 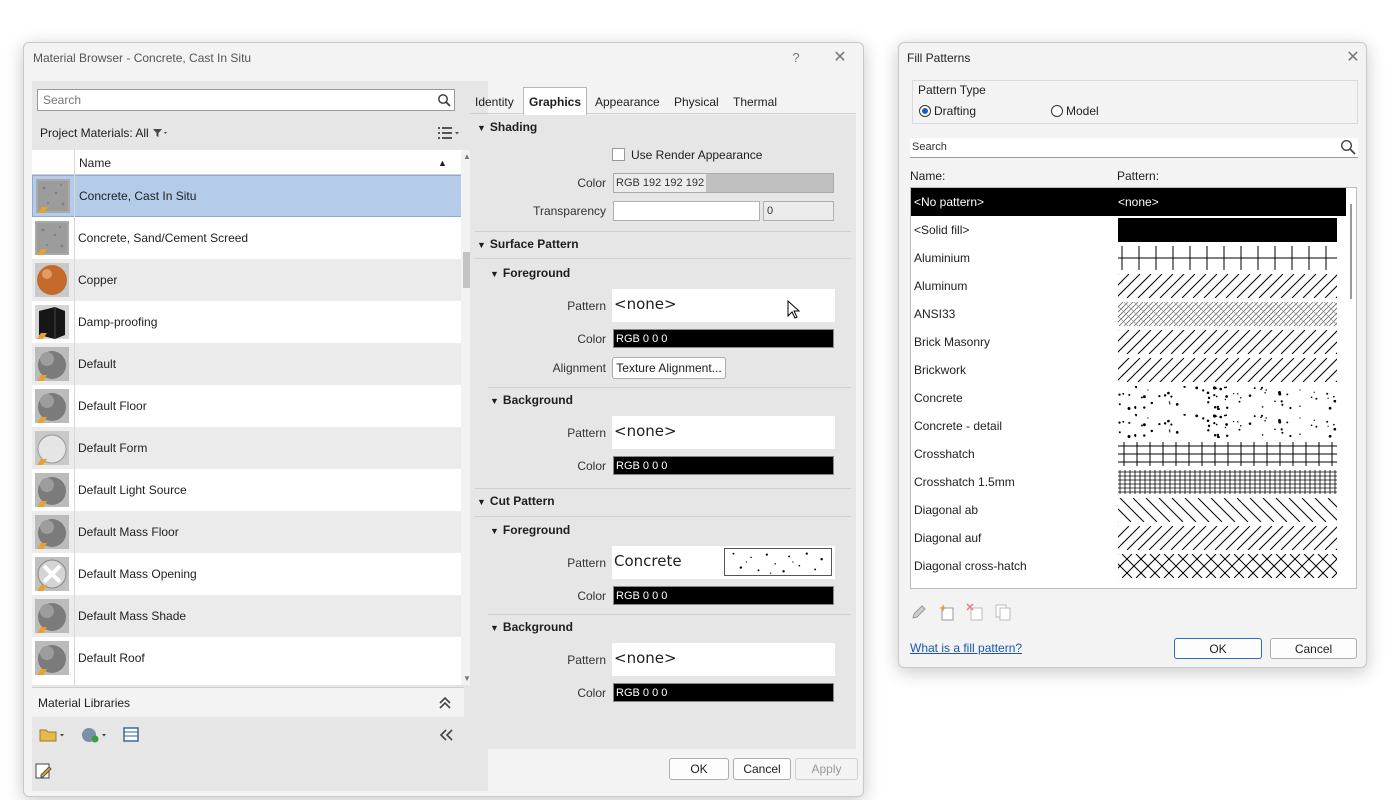 What do you see at coordinates (516, 501) in the screenshot?
I see `cut-pattern-section-header: ▼ Cut Pattern` at bounding box center [516, 501].